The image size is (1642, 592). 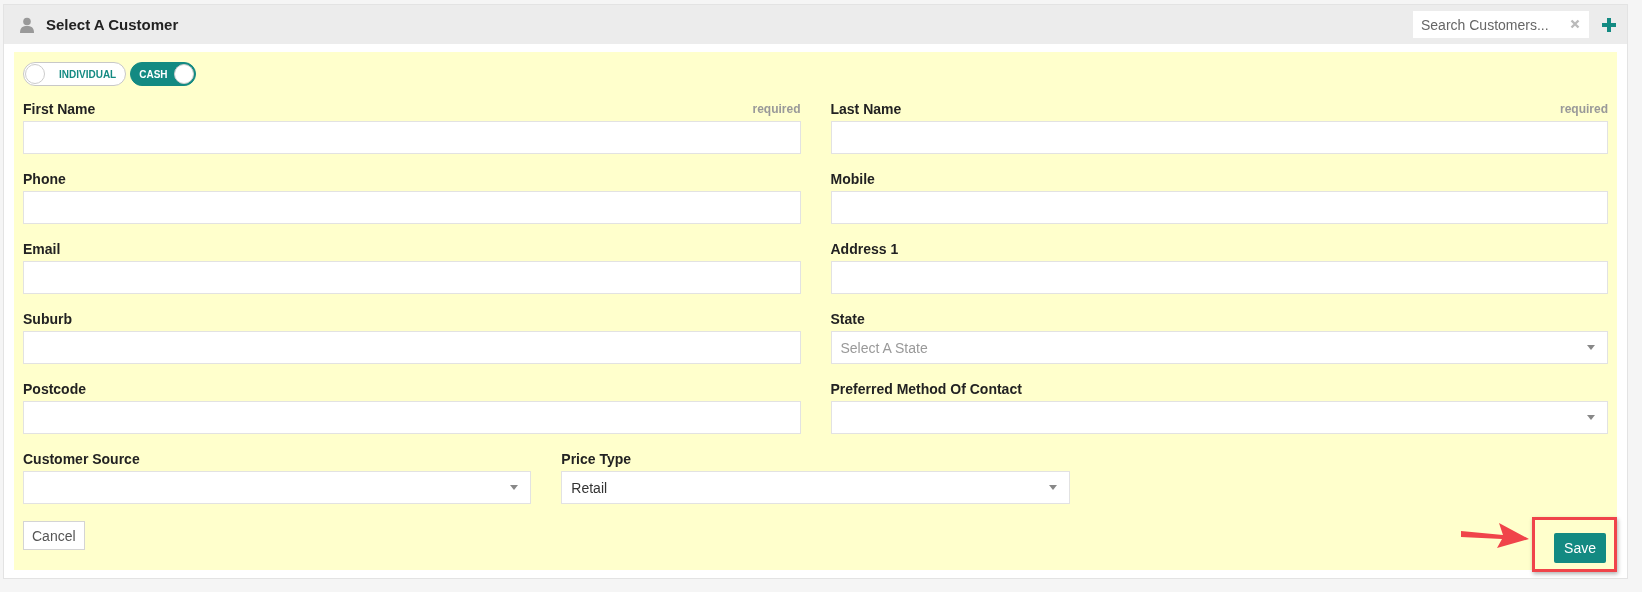 What do you see at coordinates (163, 74) in the screenshot?
I see `toggle-switch: CASH` at bounding box center [163, 74].